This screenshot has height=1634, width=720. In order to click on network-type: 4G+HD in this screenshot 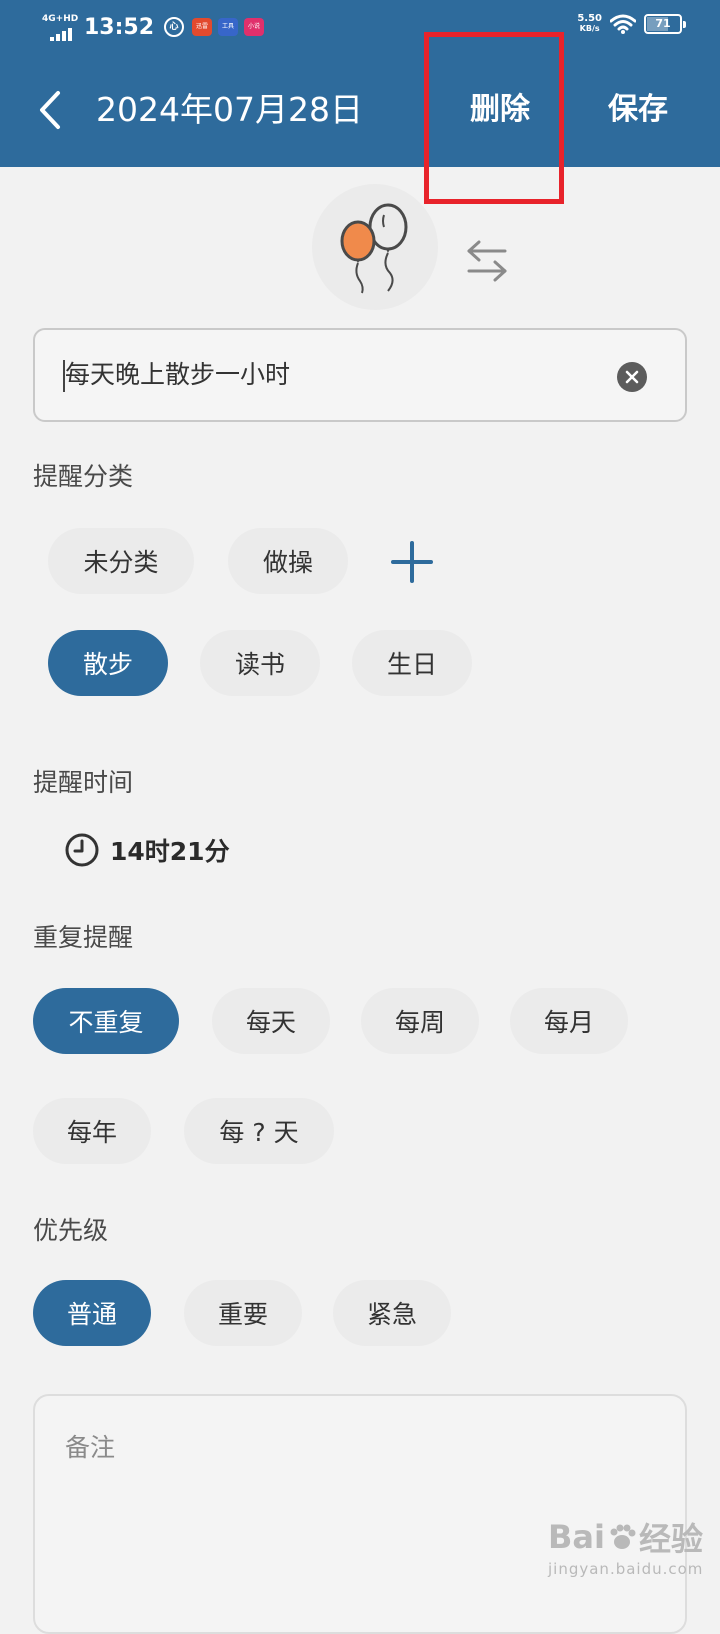, I will do `click(60, 19)`.